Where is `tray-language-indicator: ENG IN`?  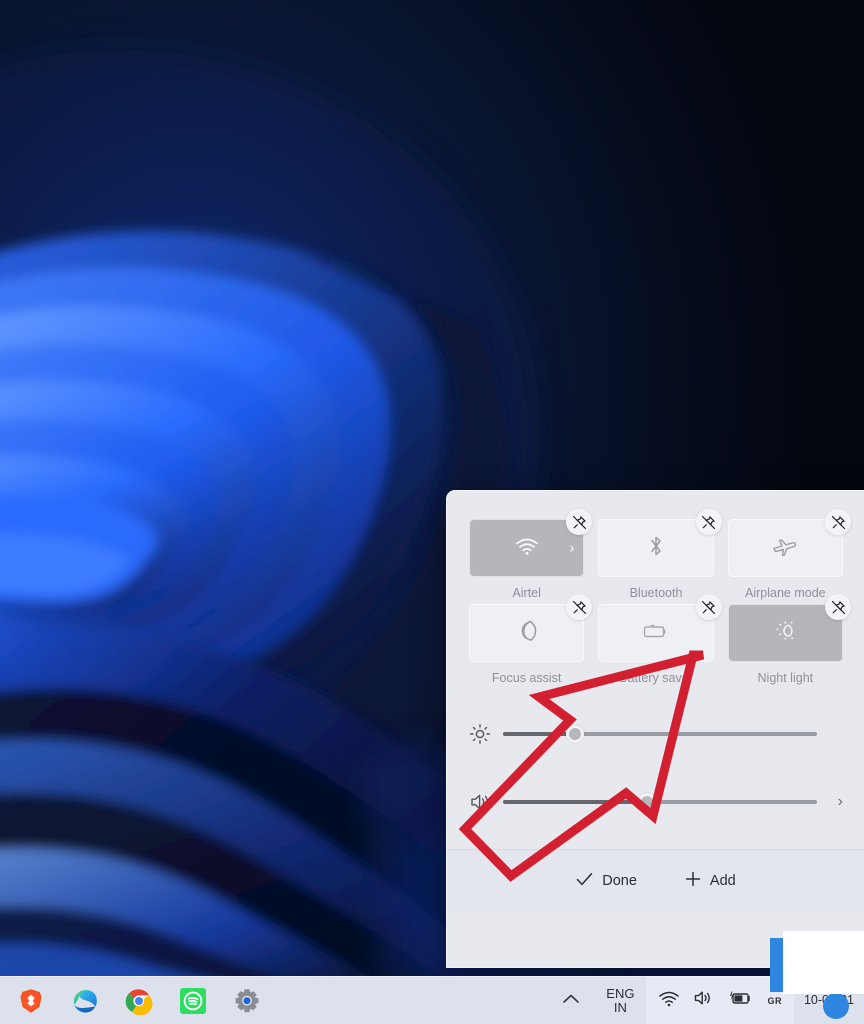
tray-language-indicator: ENG IN is located at coordinates (620, 1000).